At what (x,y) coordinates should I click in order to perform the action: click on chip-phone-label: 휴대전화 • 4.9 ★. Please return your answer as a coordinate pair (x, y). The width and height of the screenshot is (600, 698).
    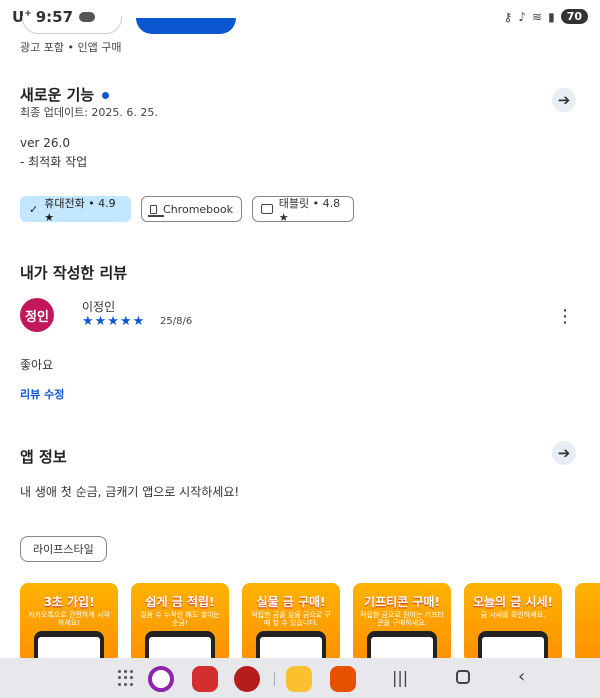
    Looking at the image, I should click on (80, 210).